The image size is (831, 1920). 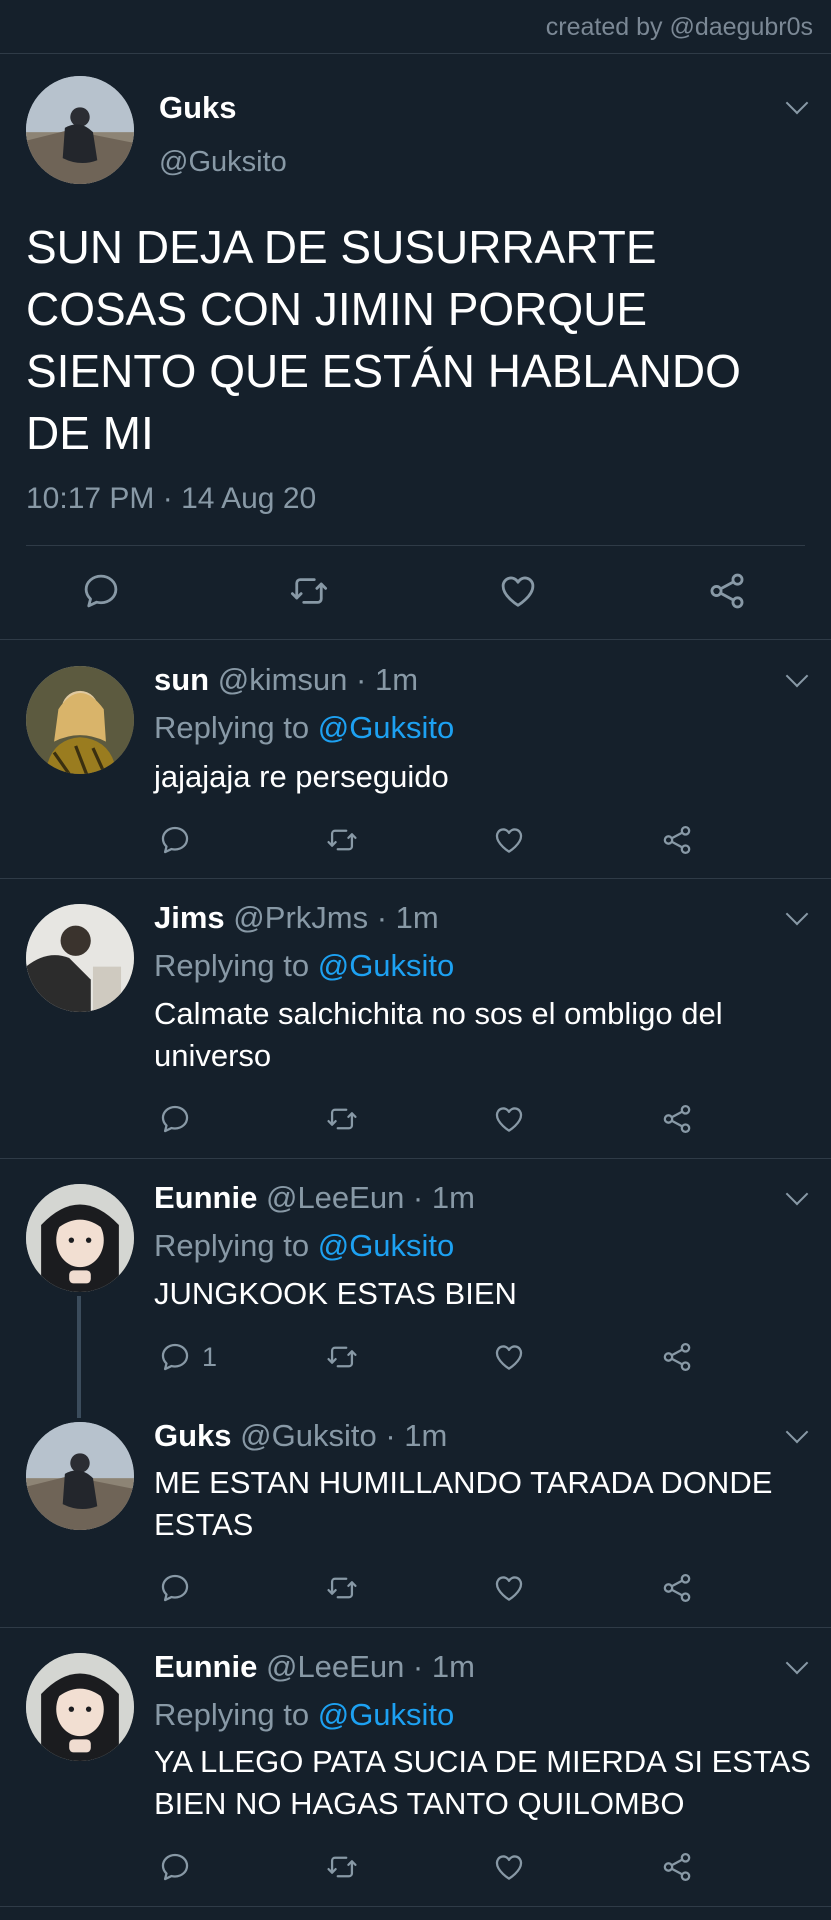 What do you see at coordinates (343, 1435) in the screenshot?
I see `reply-author-handle: @Guksito · 1m` at bounding box center [343, 1435].